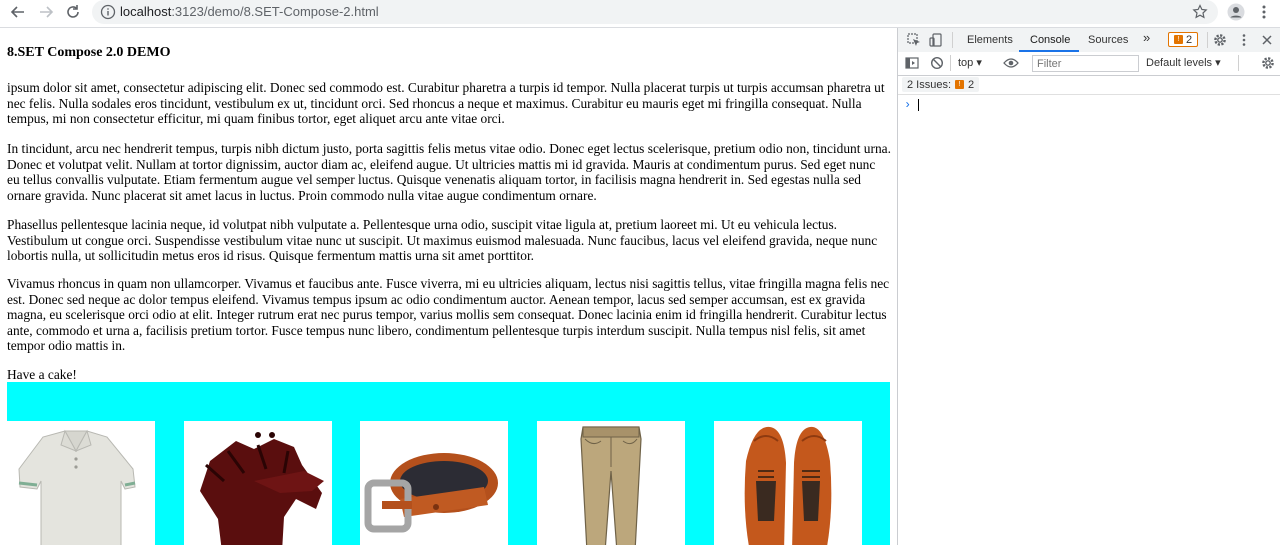 Image resolution: width=1280 pixels, height=545 pixels. I want to click on close-icon, so click(1267, 40).